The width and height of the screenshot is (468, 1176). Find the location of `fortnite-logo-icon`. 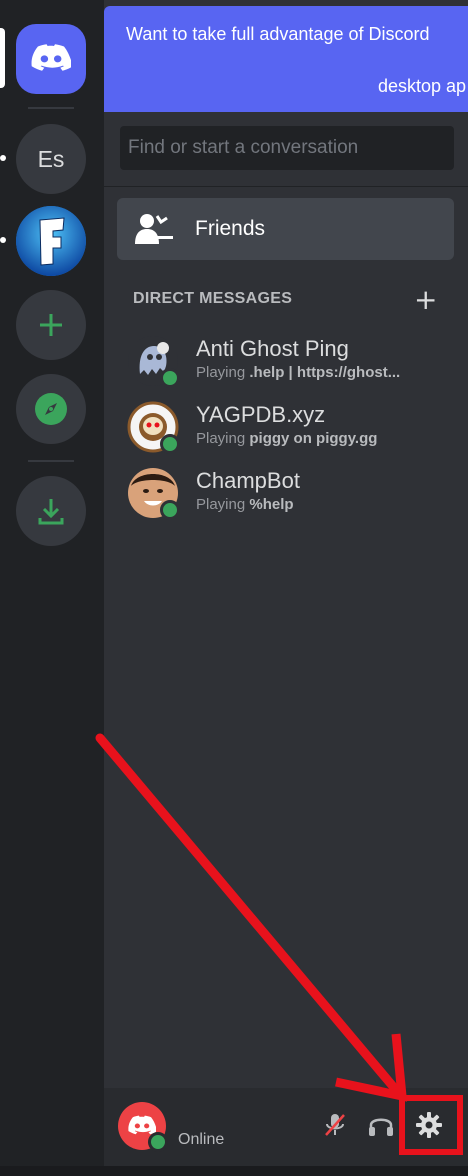

fortnite-logo-icon is located at coordinates (51, 241).